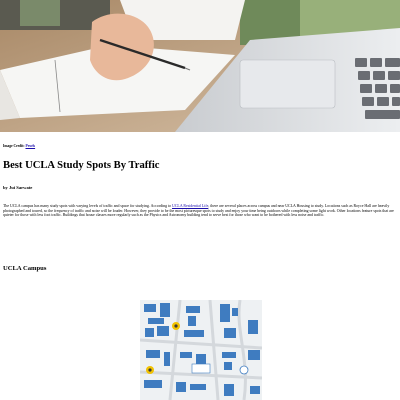 This screenshot has width=400, height=400. Describe the element at coordinates (18, 187) in the screenshot. I see `article-byline: by Jui Sarwate` at that location.